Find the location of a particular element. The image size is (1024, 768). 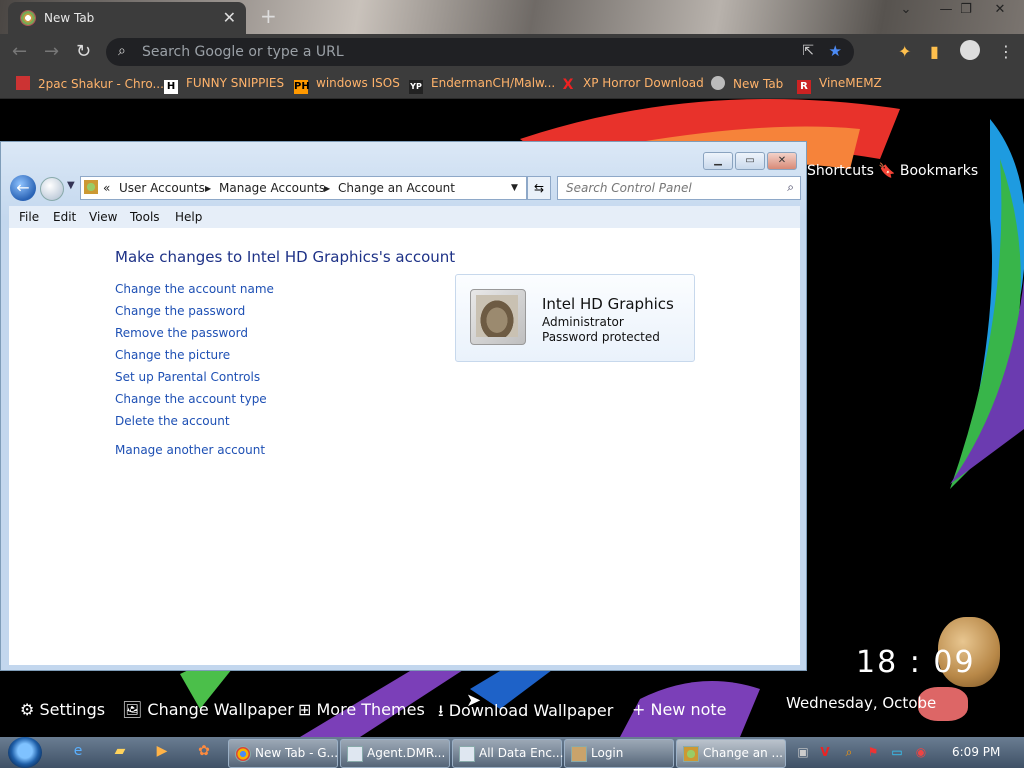

x-favicon-icon: X is located at coordinates (568, 85).